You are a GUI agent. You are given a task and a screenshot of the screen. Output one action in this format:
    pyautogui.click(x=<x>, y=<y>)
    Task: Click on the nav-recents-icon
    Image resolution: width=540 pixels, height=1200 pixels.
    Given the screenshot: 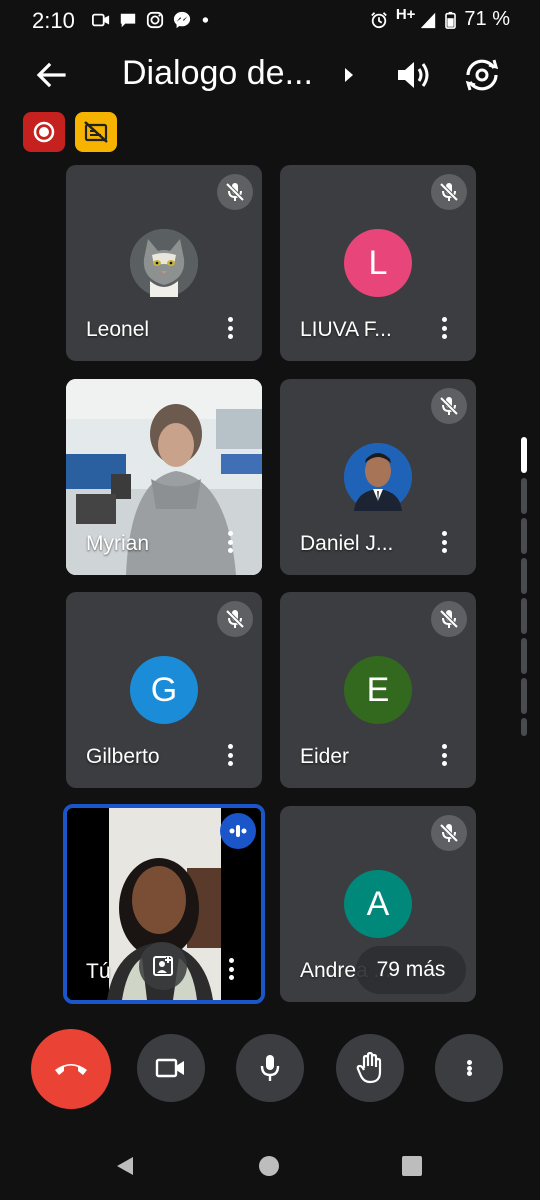 What is the action you would take?
    pyautogui.click(x=412, y=1166)
    